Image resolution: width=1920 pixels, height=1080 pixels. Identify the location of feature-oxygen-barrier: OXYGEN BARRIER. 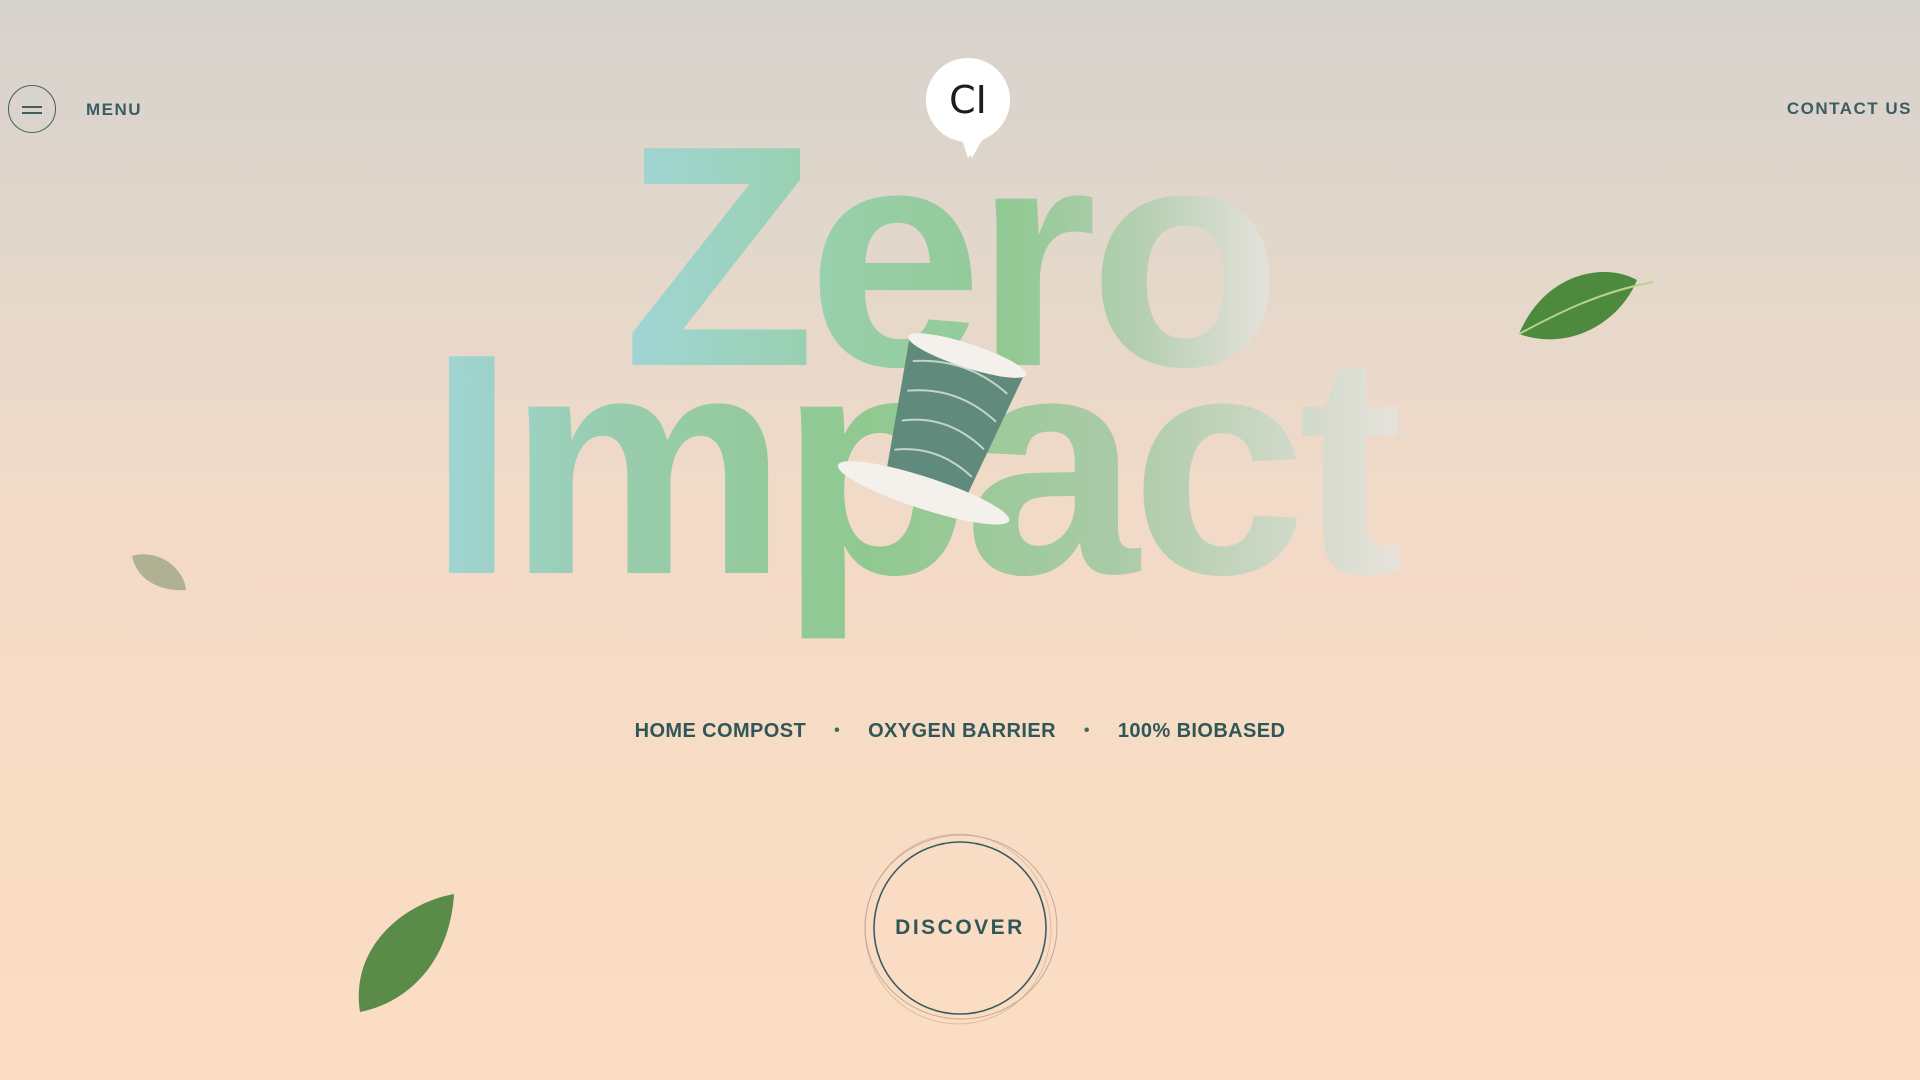
(962, 731).